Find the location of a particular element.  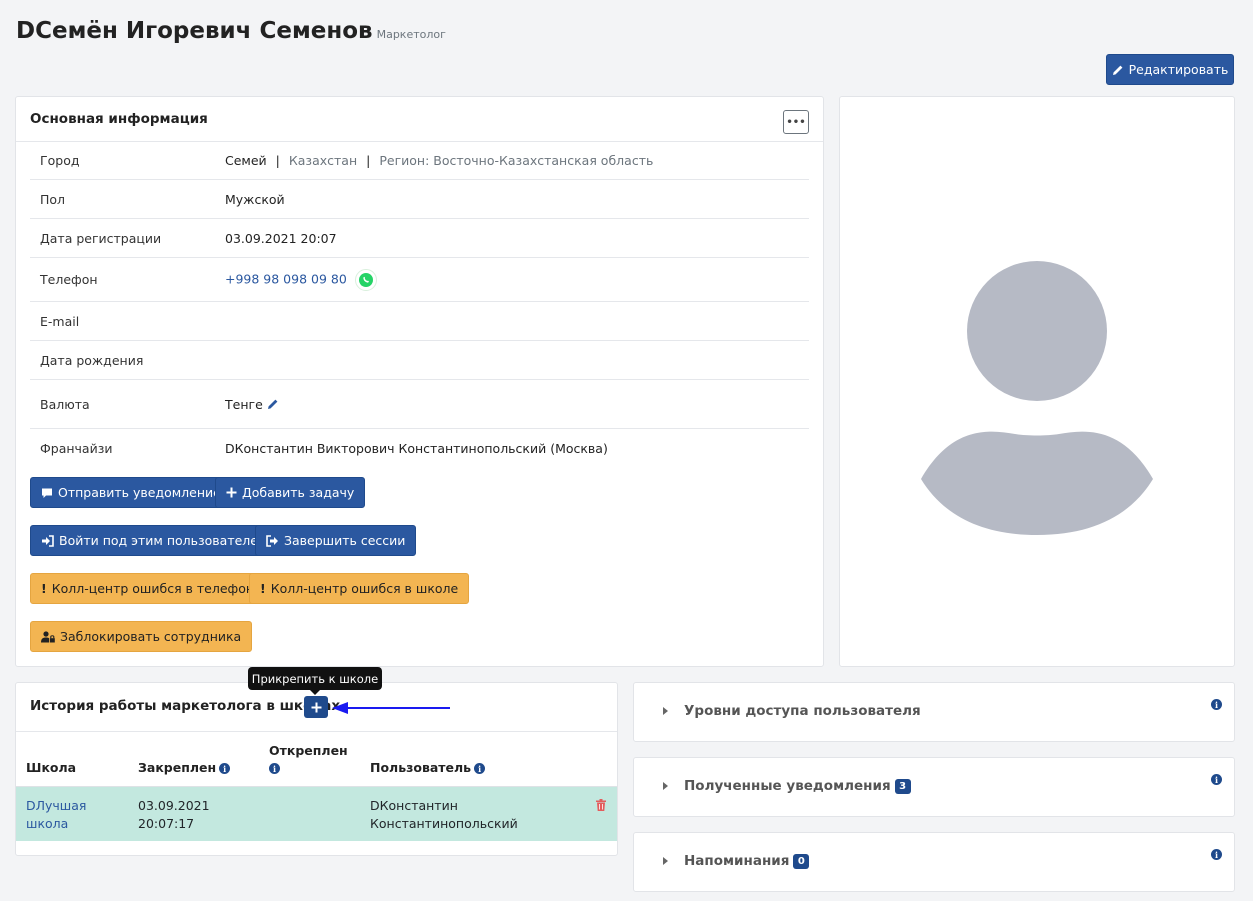

count-badge: 3 is located at coordinates (902, 786).